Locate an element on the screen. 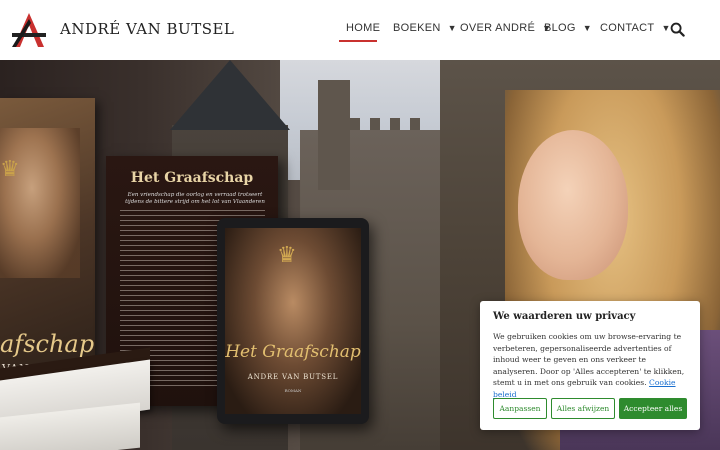  book-cover-left: ♛ afschap VAN BUTSEL is located at coordinates (47, 243).